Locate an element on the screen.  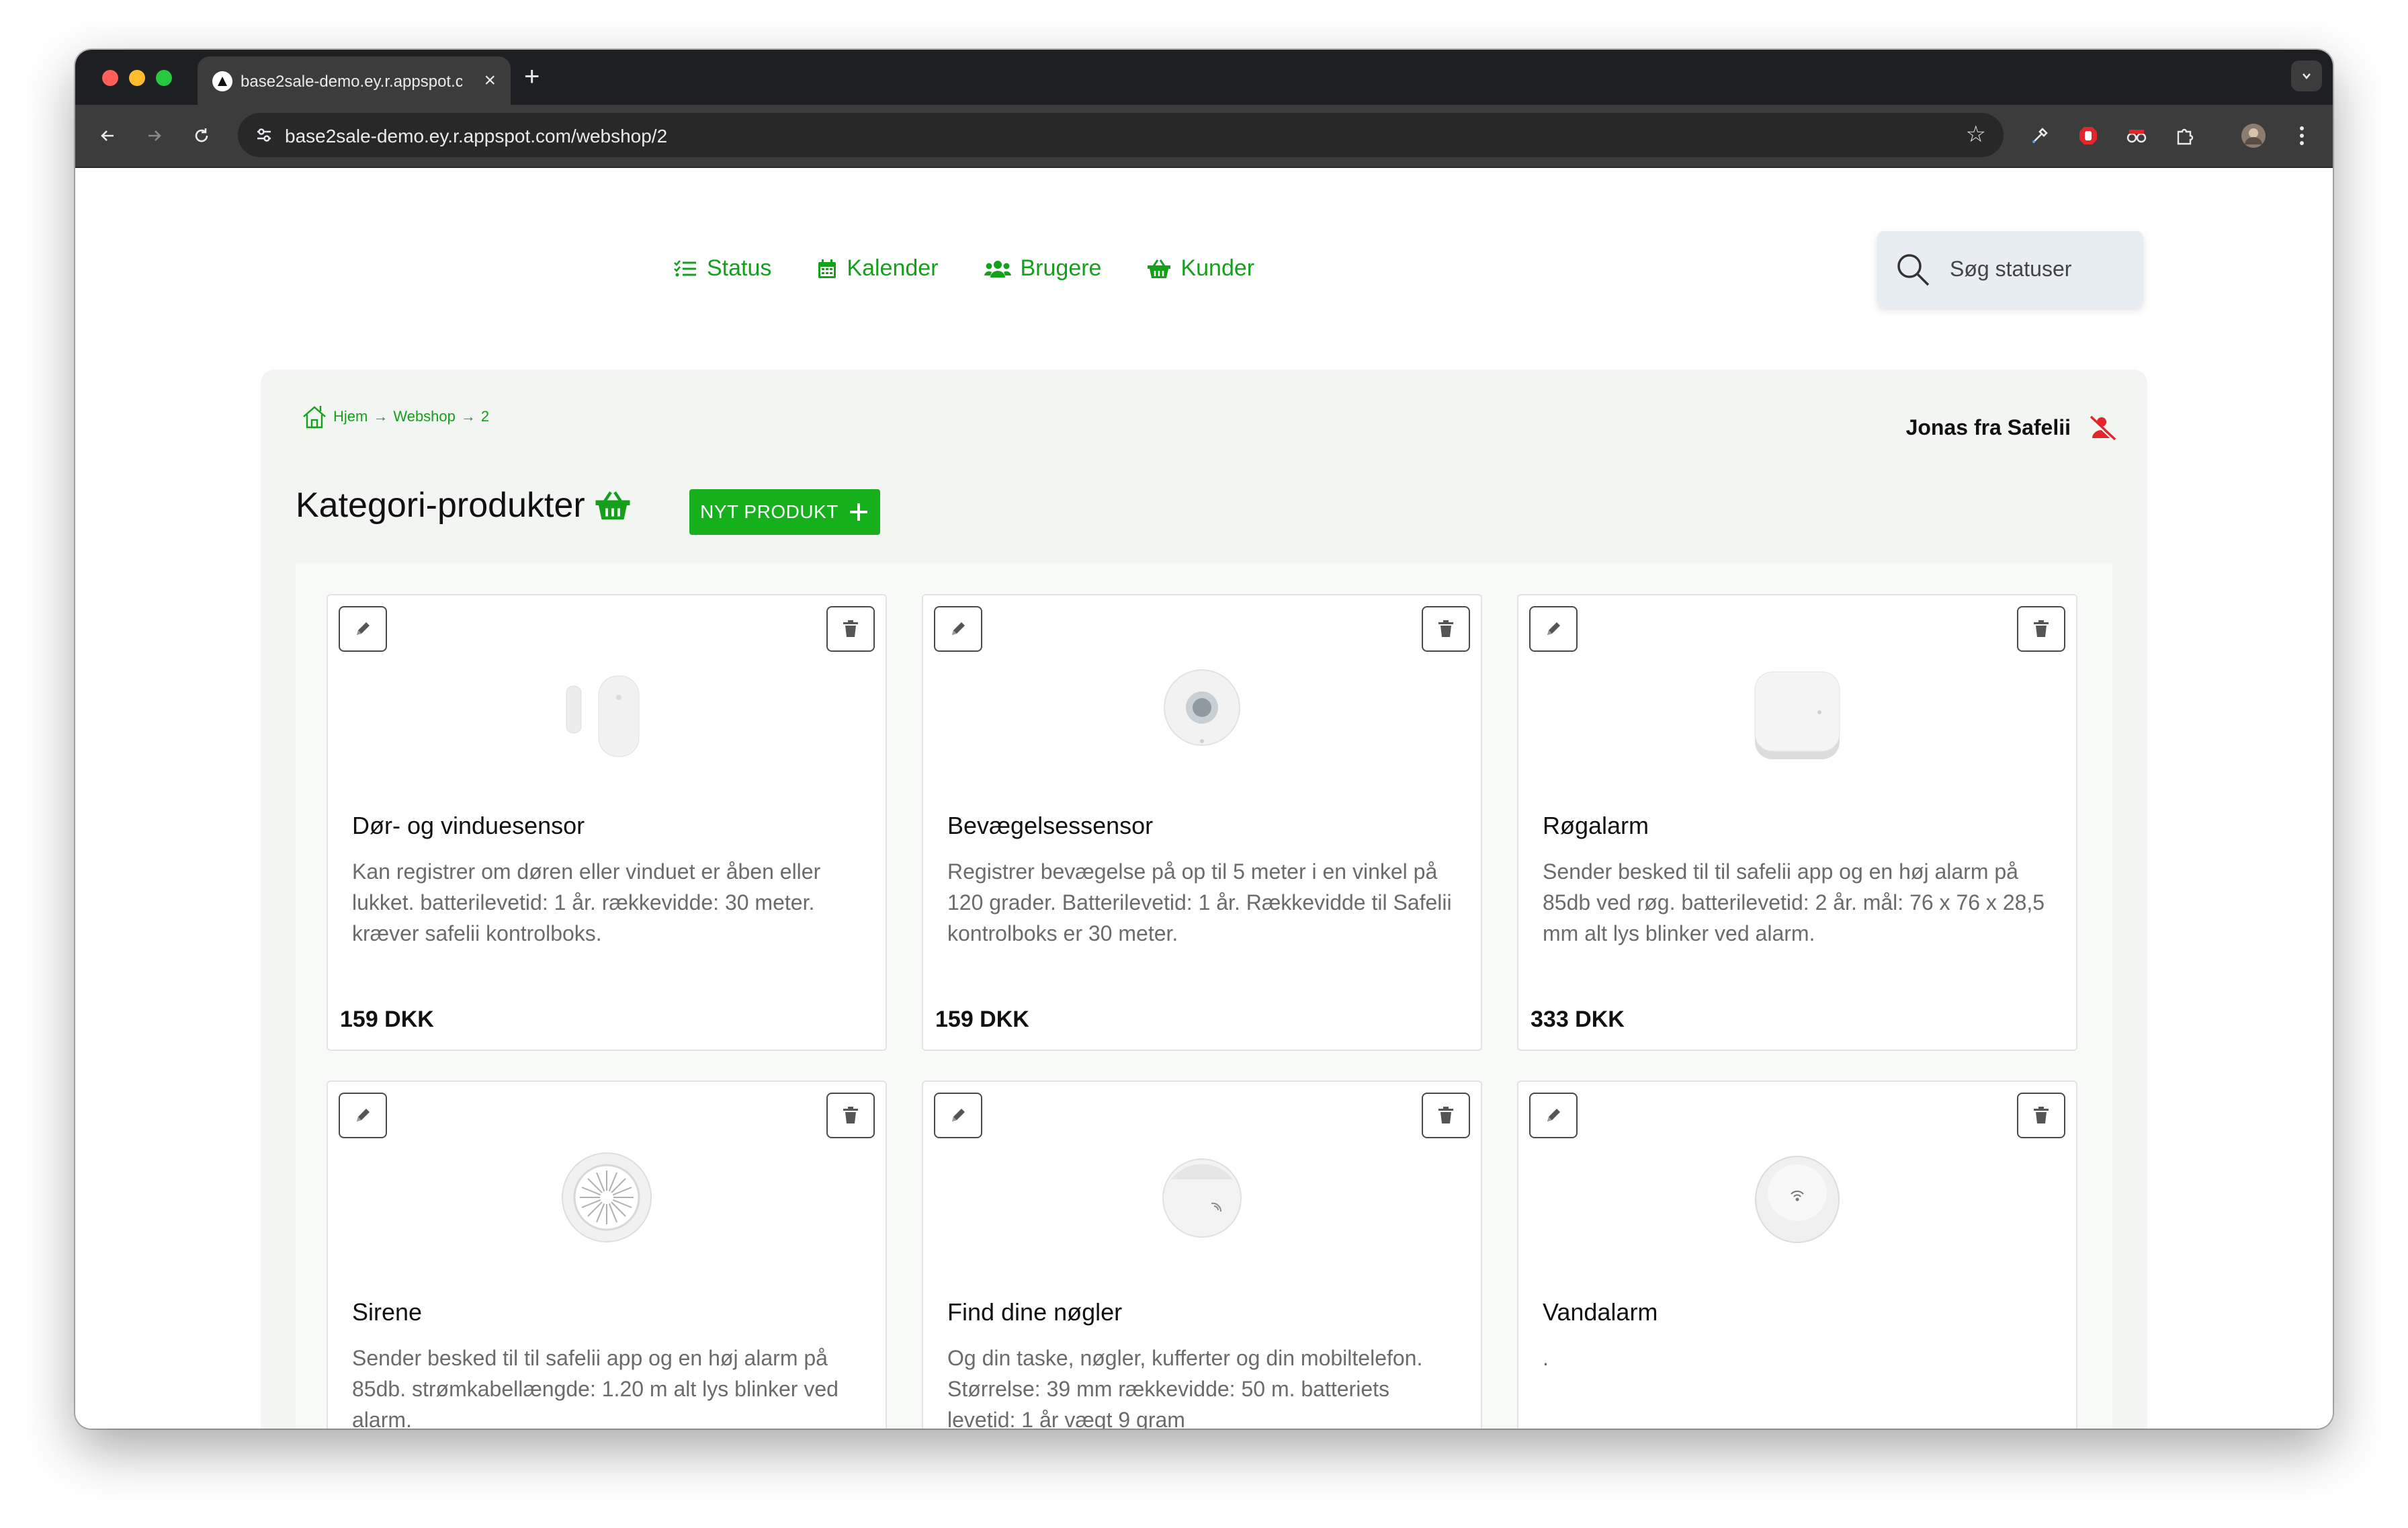
breadcrumb-current: 2 is located at coordinates (485, 417).